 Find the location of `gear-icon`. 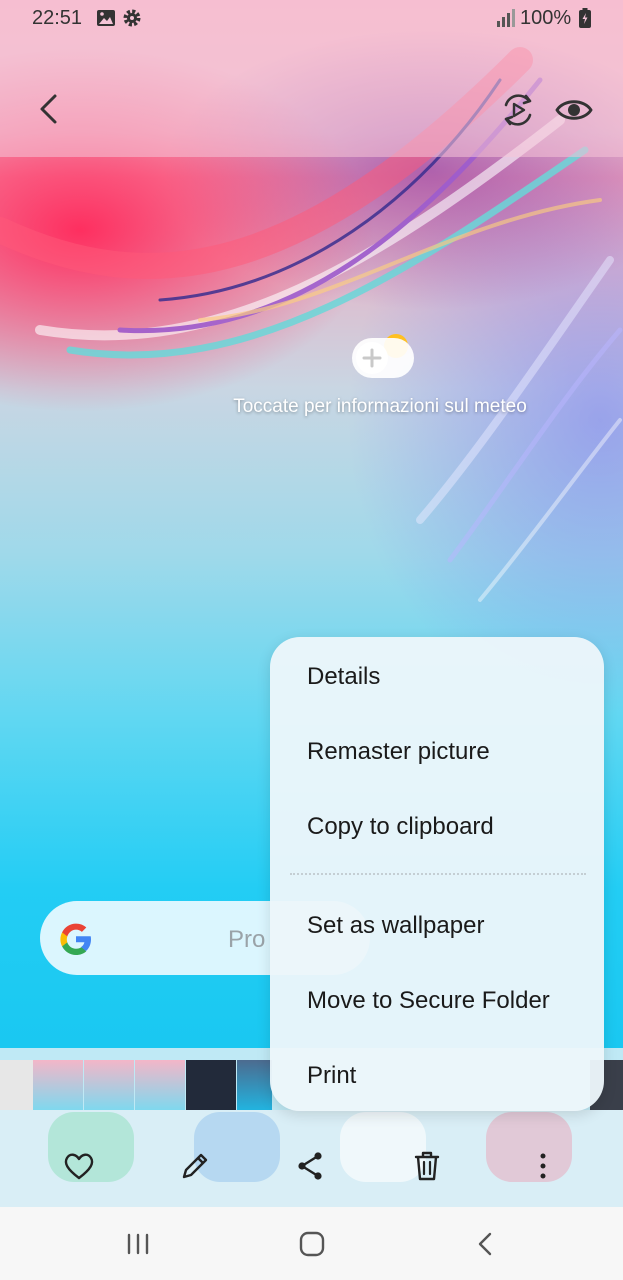

gear-icon is located at coordinates (132, 18).